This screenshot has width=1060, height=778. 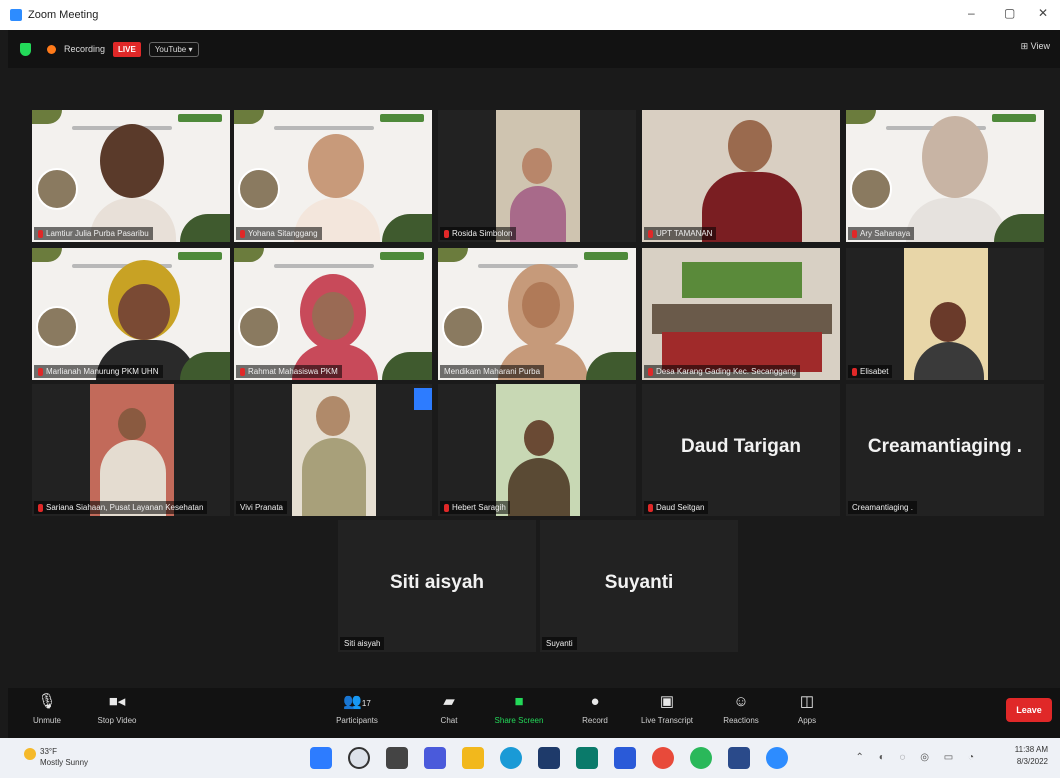 I want to click on participant-tile: Sariana Siahaan, Pusat Layanan Kesehatan, so click(x=131, y=450).